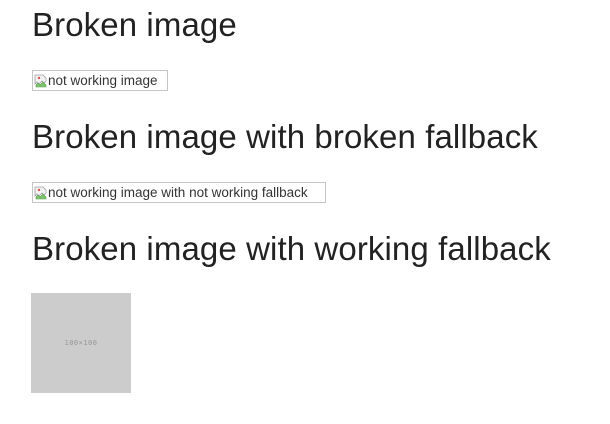  I want to click on fallback-placeholder-image: 100×100, so click(81, 343).